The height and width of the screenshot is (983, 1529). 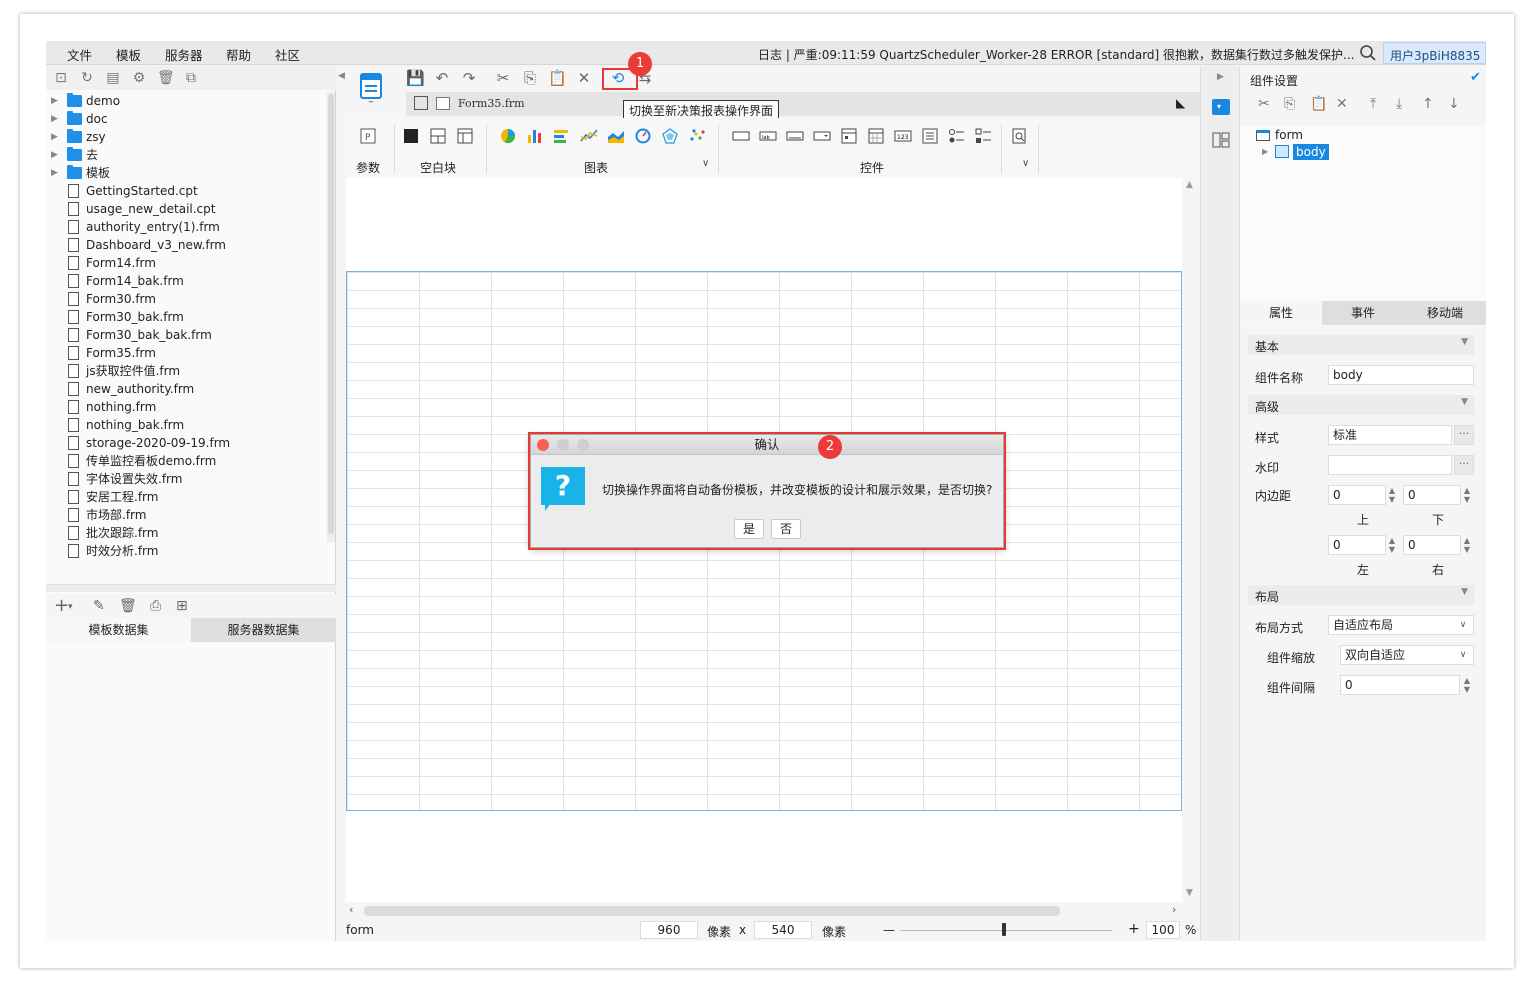 I want to click on padding-top-stepper: ▲ ▼, so click(x=1392, y=495).